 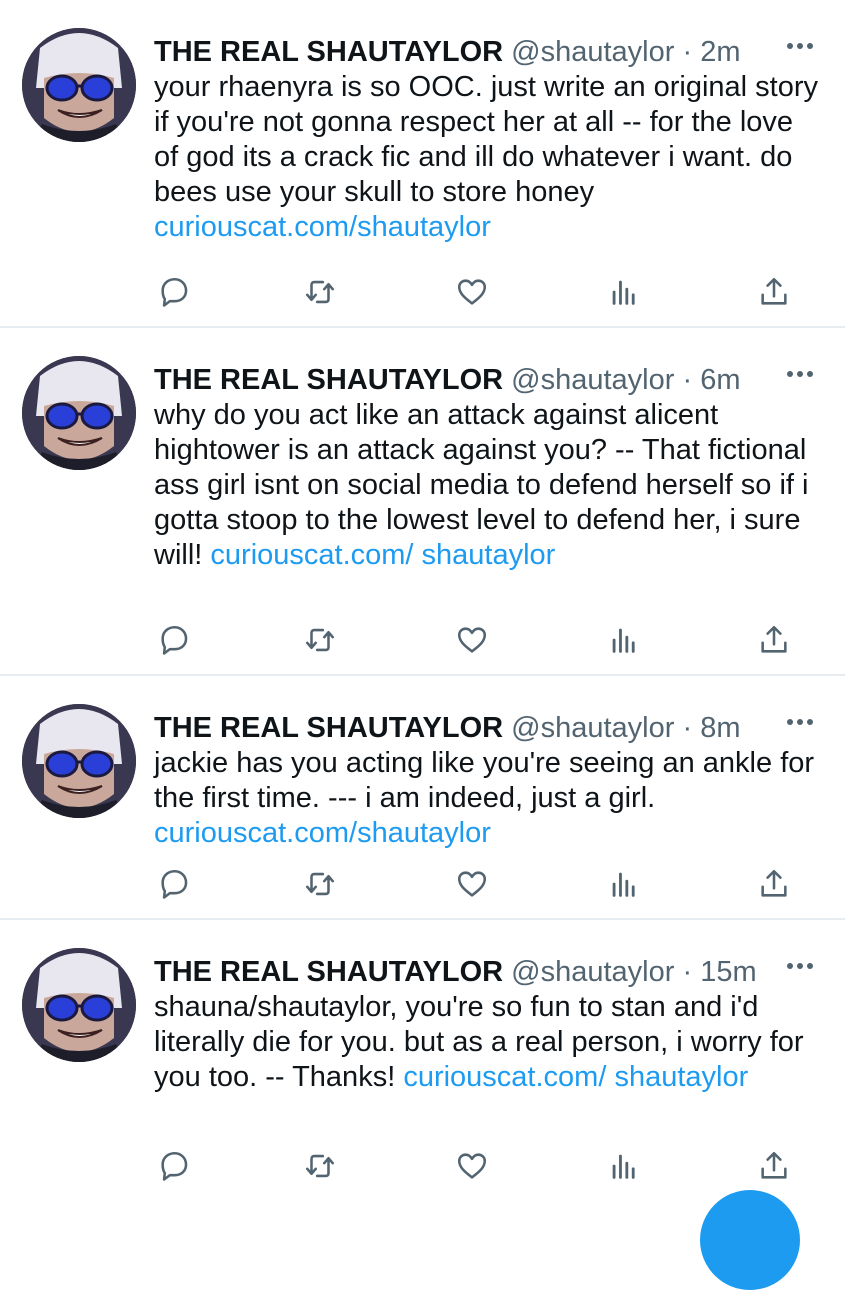 I want to click on tweet-header: THE REAL SHAUTAYLOR @shautaylor · 2m, so click(x=447, y=52).